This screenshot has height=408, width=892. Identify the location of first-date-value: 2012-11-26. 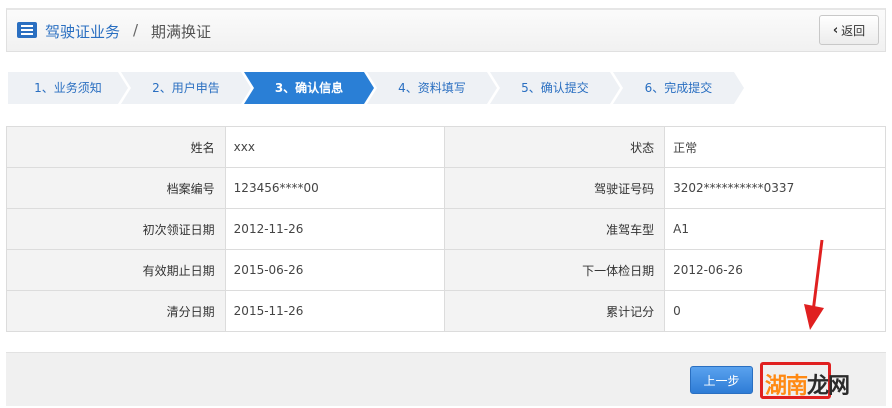
(335, 229).